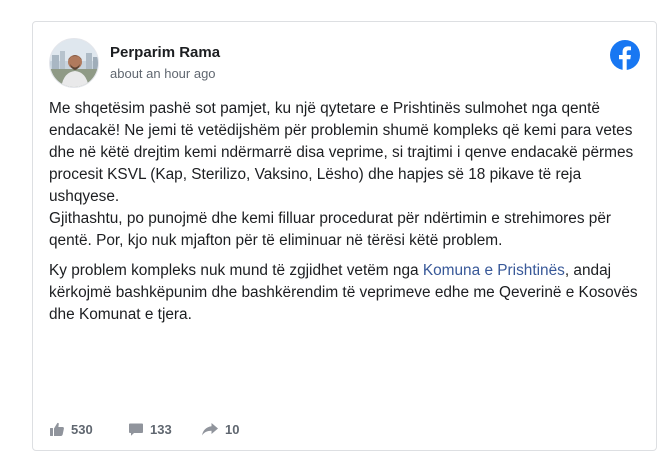 Image resolution: width=668 pixels, height=451 pixels. What do you see at coordinates (165, 52) in the screenshot?
I see `author-name: Perparim Rama` at bounding box center [165, 52].